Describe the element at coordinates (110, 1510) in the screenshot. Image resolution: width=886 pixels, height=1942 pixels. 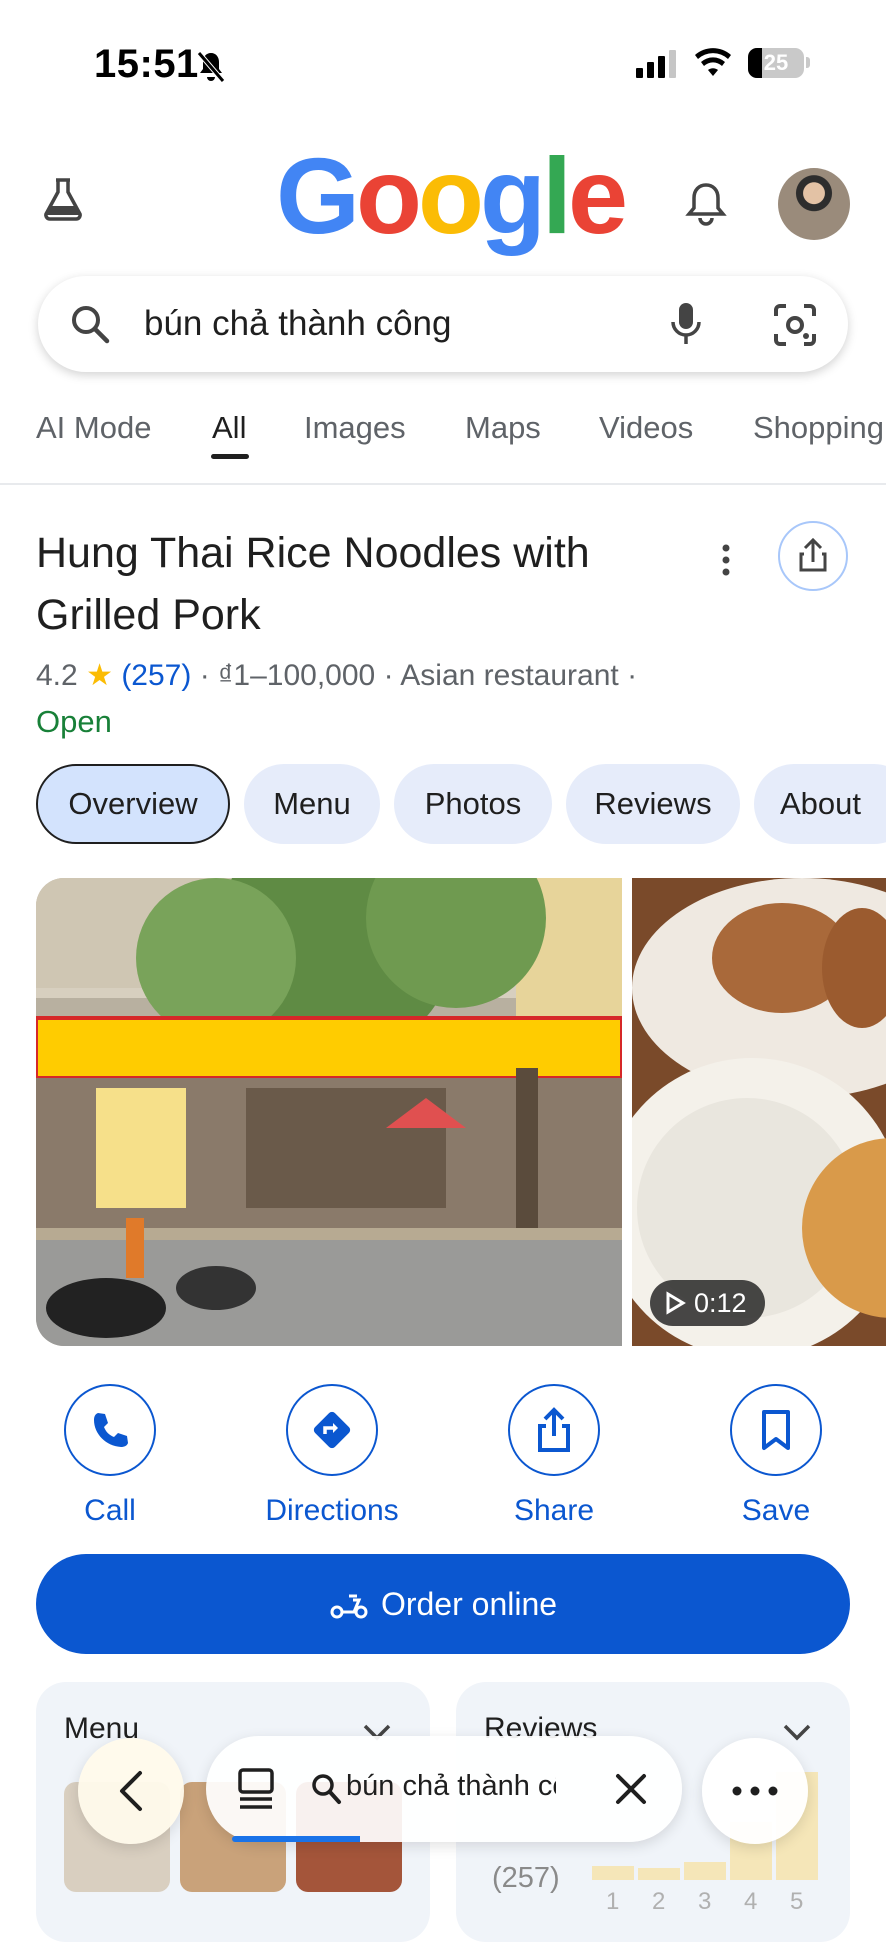
I see `call-label: Call` at that location.